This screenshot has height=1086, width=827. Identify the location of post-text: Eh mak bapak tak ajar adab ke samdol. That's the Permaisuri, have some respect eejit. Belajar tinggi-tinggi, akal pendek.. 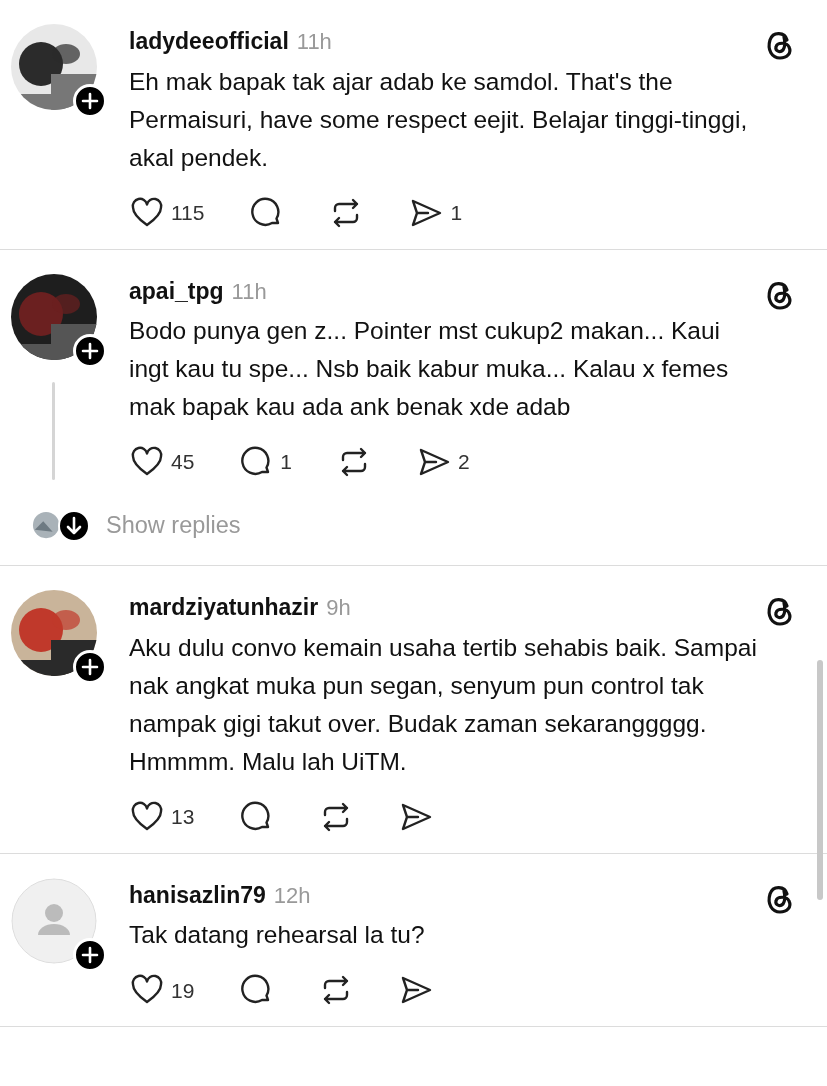
(439, 119).